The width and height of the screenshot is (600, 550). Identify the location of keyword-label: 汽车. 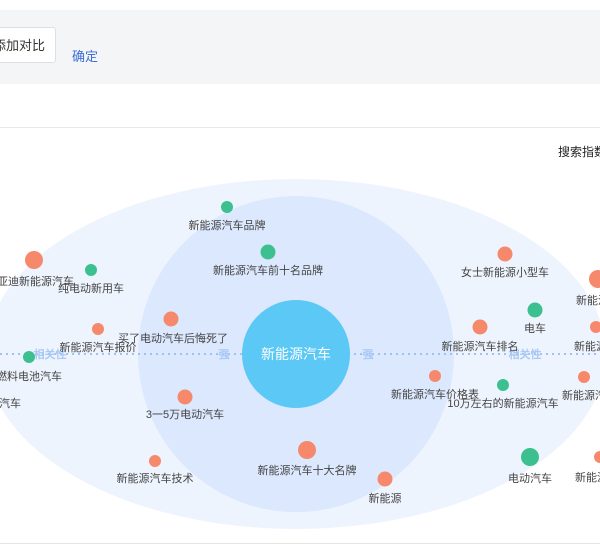
(10, 403).